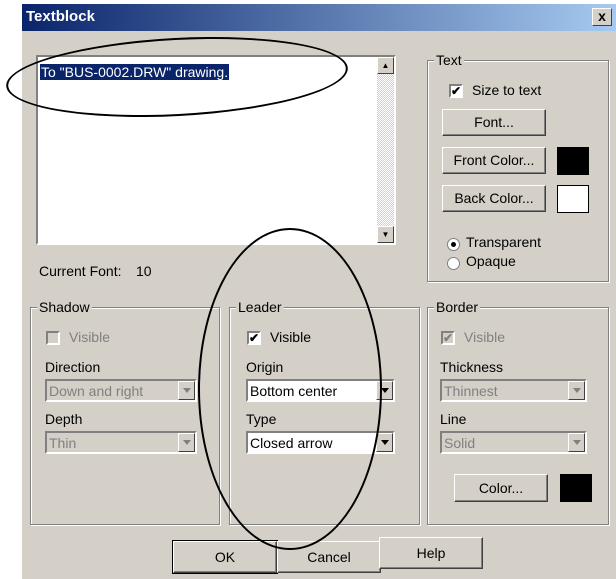  What do you see at coordinates (225, 557) in the screenshot?
I see `ok-button: OK` at bounding box center [225, 557].